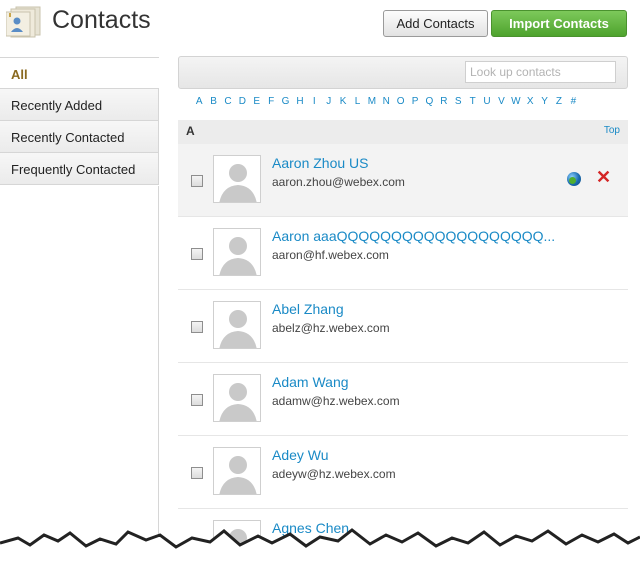 The image size is (640, 564). I want to click on alphabet-letter-link: Z, so click(559, 101).